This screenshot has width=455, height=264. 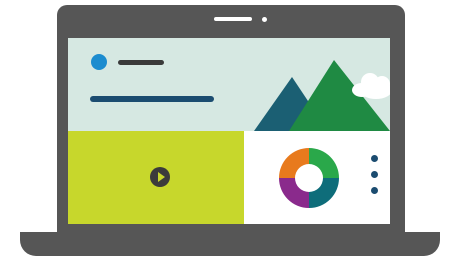 What do you see at coordinates (264, 19) in the screenshot?
I see `camera-dot` at bounding box center [264, 19].